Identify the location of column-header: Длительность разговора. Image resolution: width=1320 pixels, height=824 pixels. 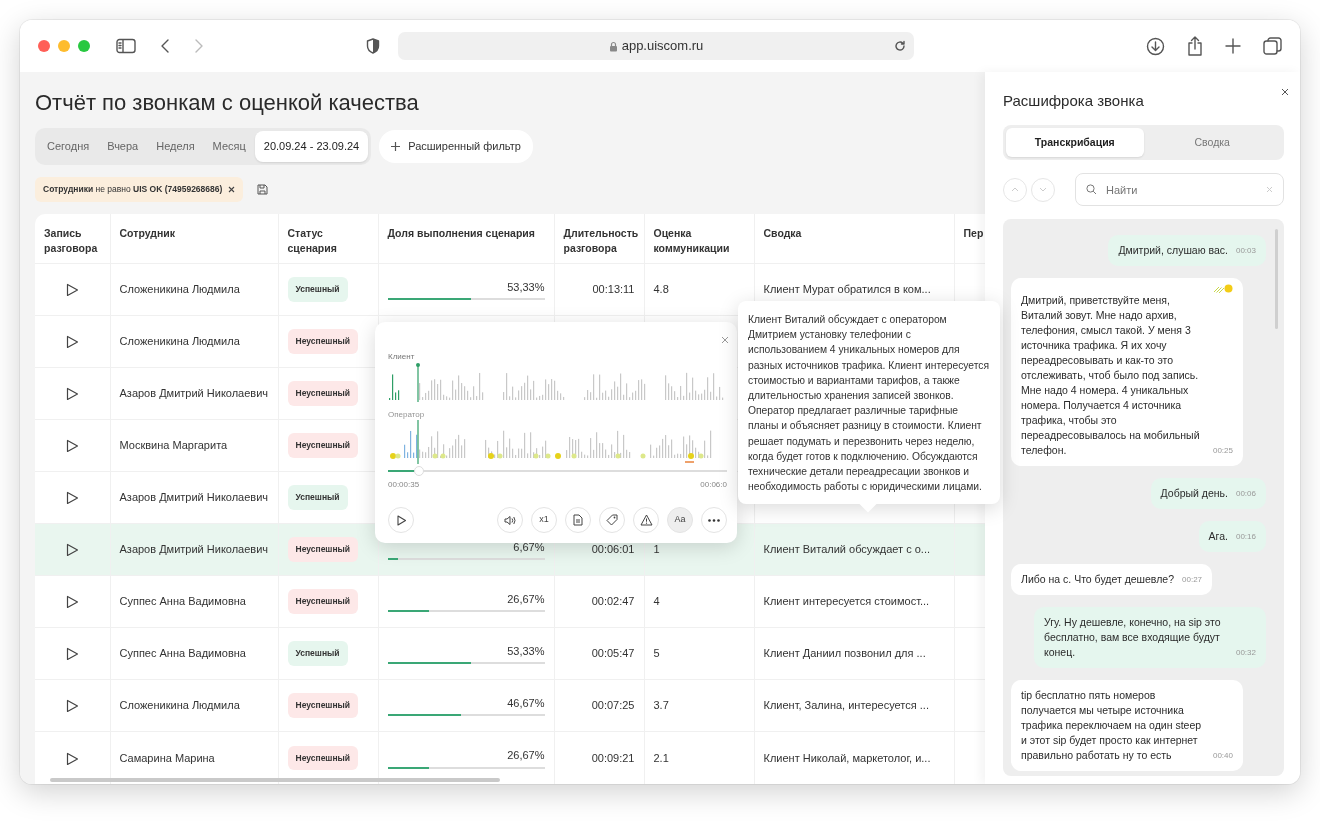
(599, 238).